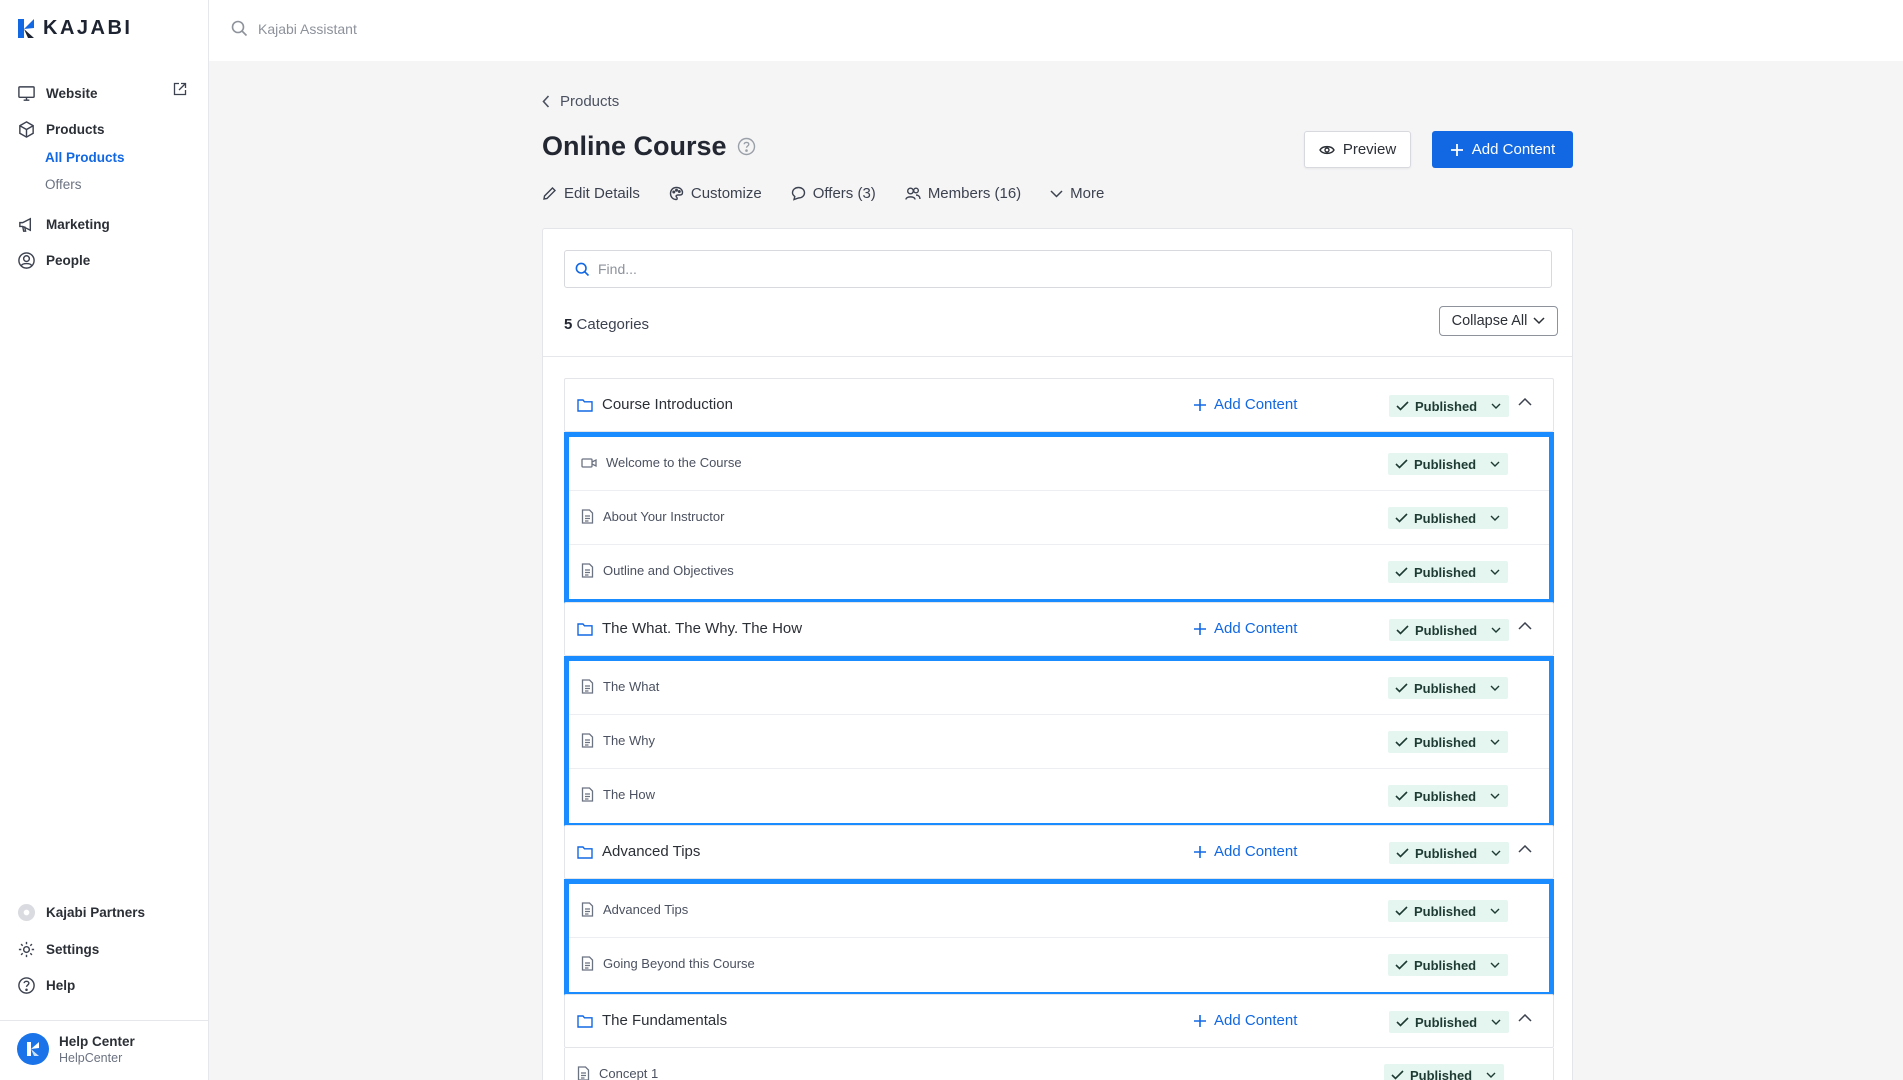 The image size is (1903, 1080). Describe the element at coordinates (1256, 628) in the screenshot. I see `add-content-label: Add Content` at that location.